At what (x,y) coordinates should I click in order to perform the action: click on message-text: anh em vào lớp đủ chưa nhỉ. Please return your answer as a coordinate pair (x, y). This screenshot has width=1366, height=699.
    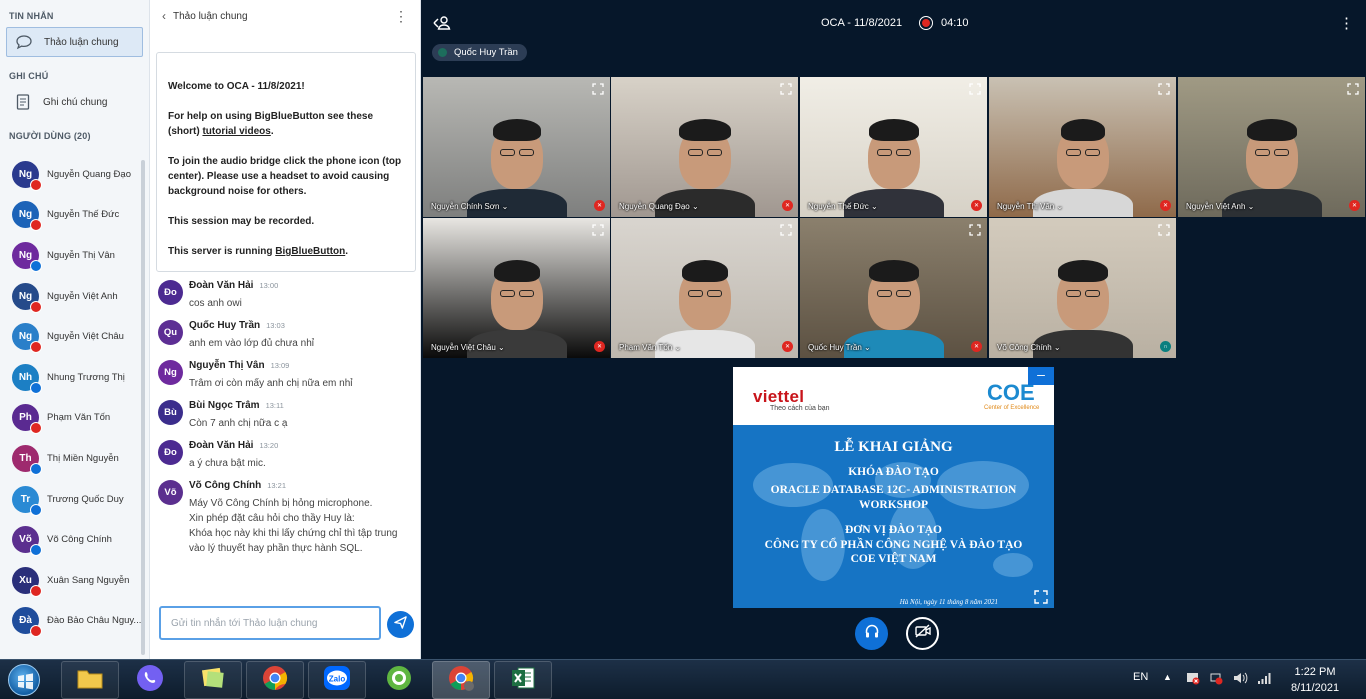
    Looking at the image, I should click on (251, 343).